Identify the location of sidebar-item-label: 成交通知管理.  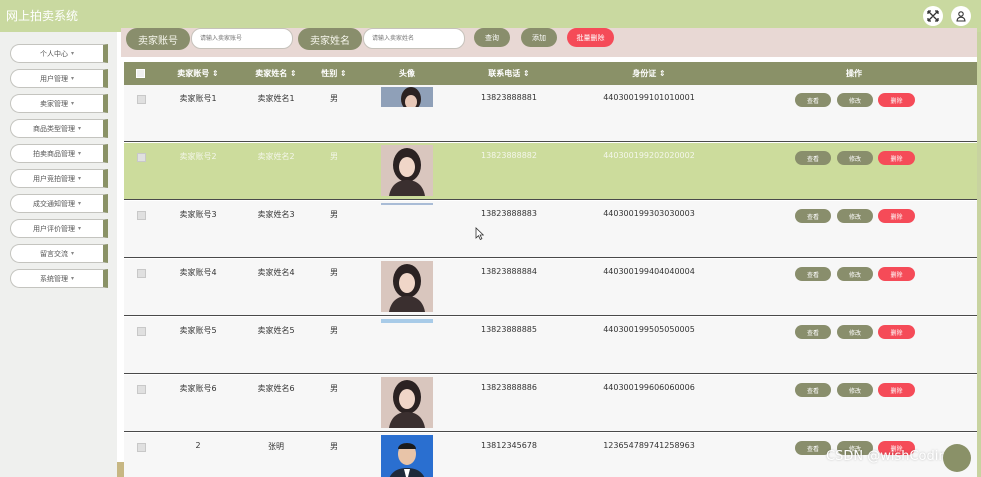
(53, 203).